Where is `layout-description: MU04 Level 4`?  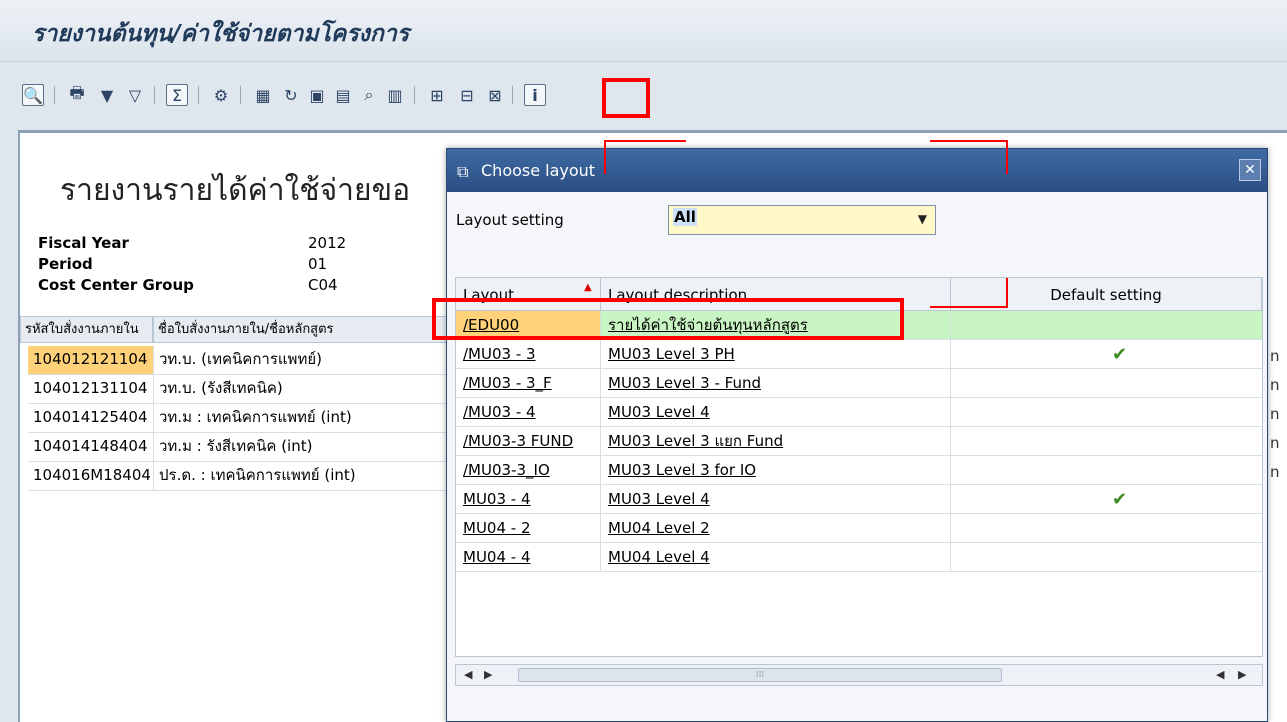 layout-description: MU04 Level 4 is located at coordinates (776, 557).